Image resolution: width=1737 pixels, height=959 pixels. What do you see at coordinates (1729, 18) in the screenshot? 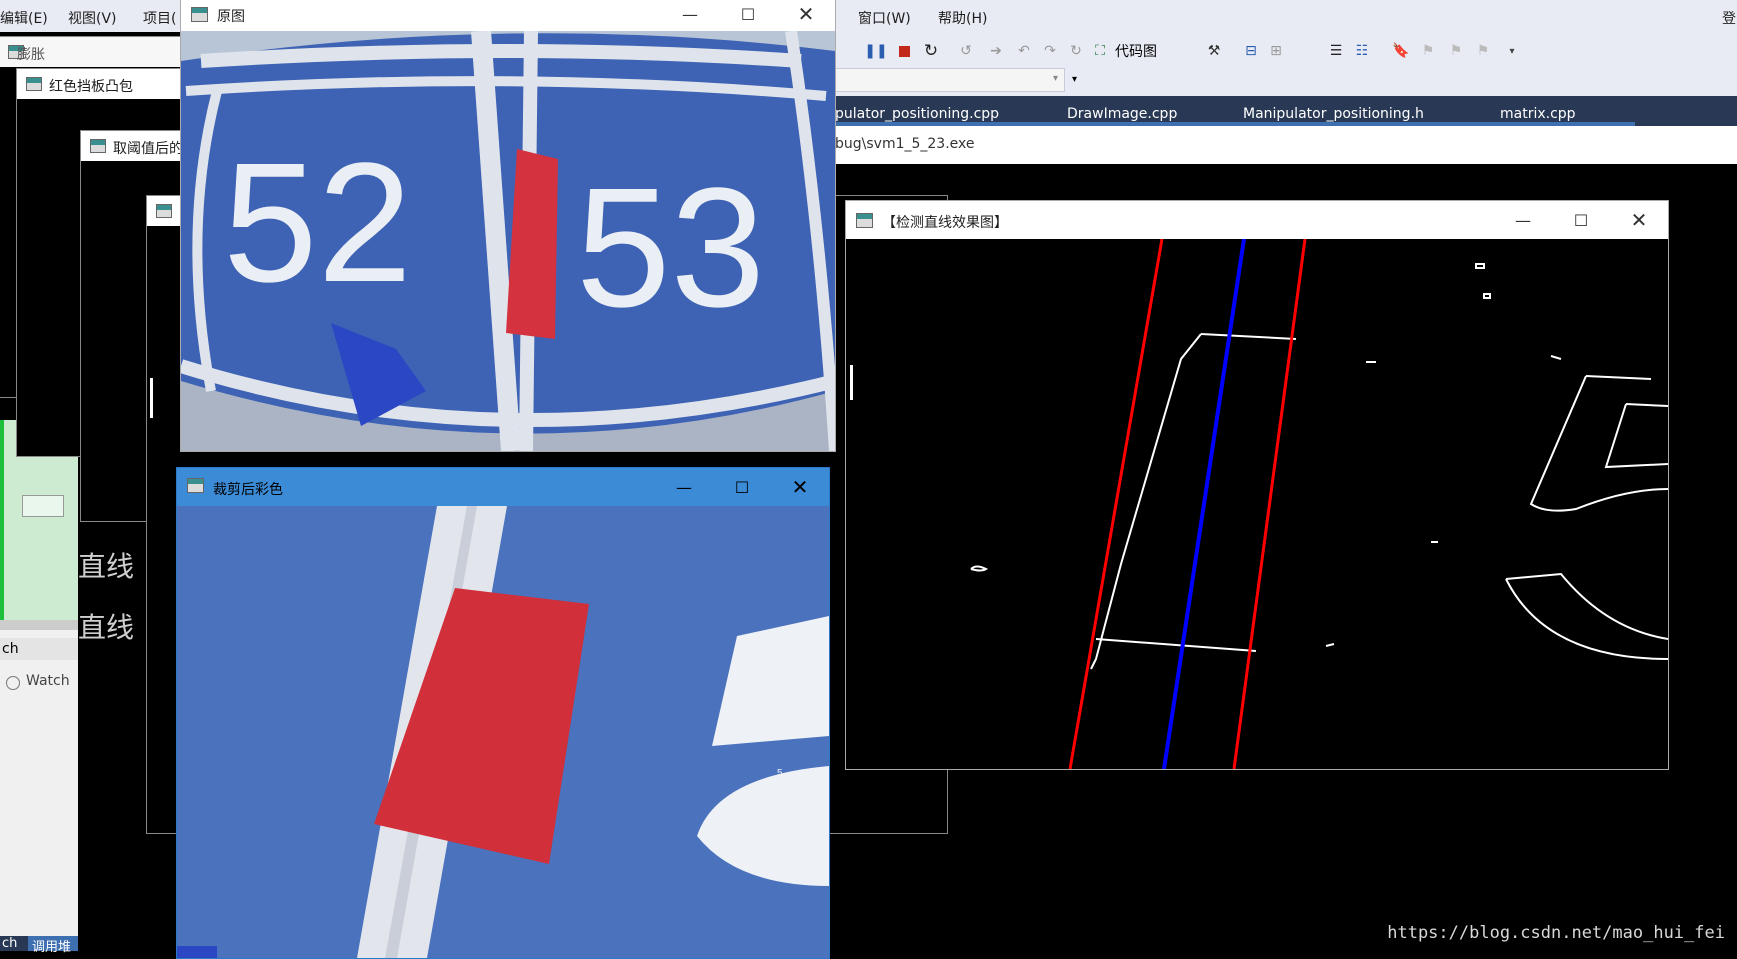
I see `menu-login: 登` at bounding box center [1729, 18].